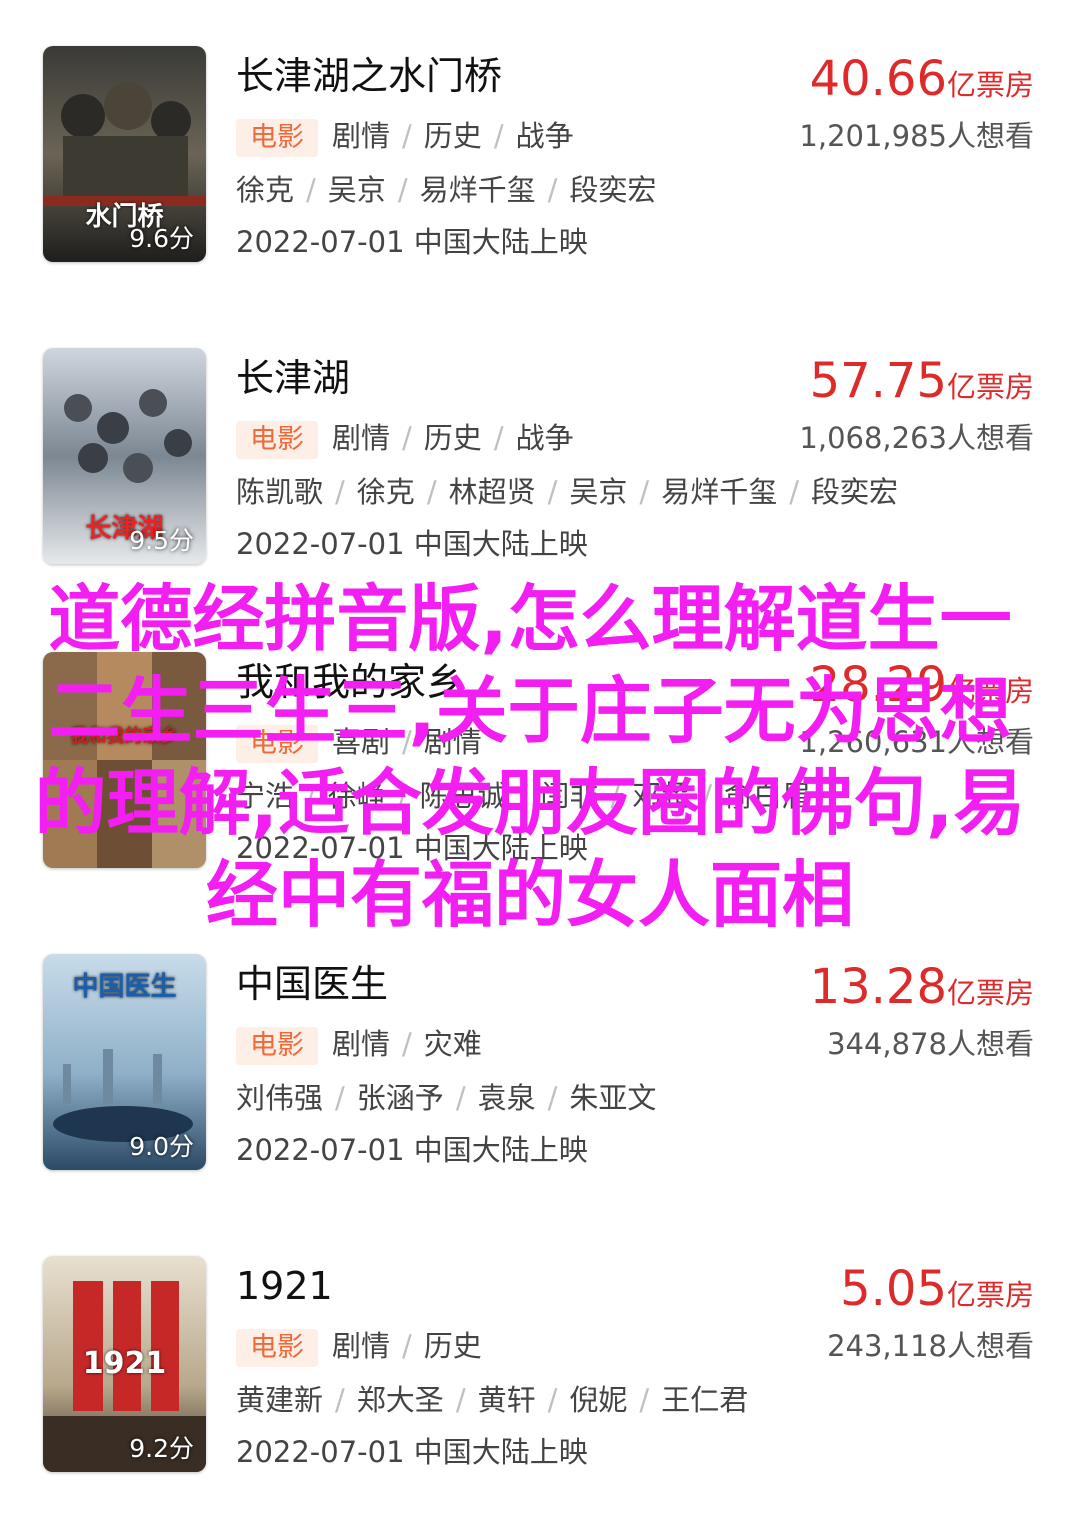  Describe the element at coordinates (280, 492) in the screenshot. I see `cast-member: 陈凯歌` at that location.